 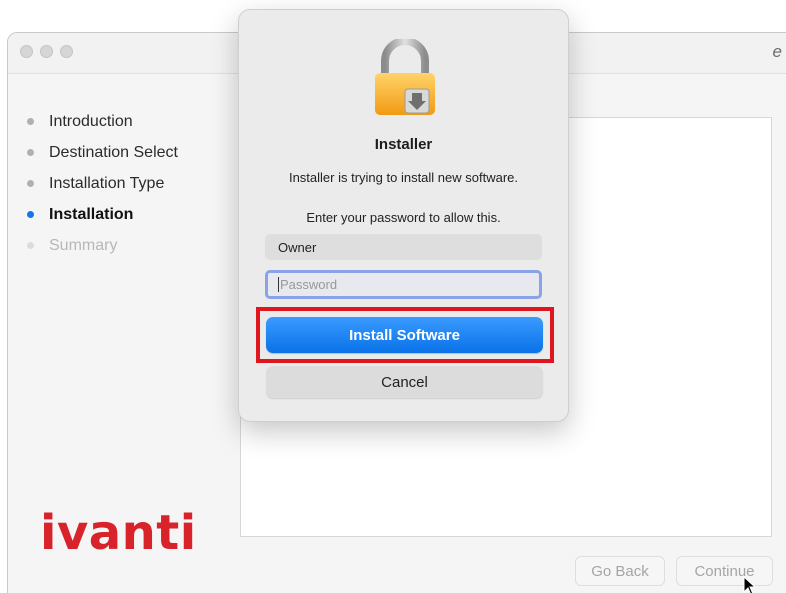 I want to click on cancel-button: Cancel, so click(x=404, y=382).